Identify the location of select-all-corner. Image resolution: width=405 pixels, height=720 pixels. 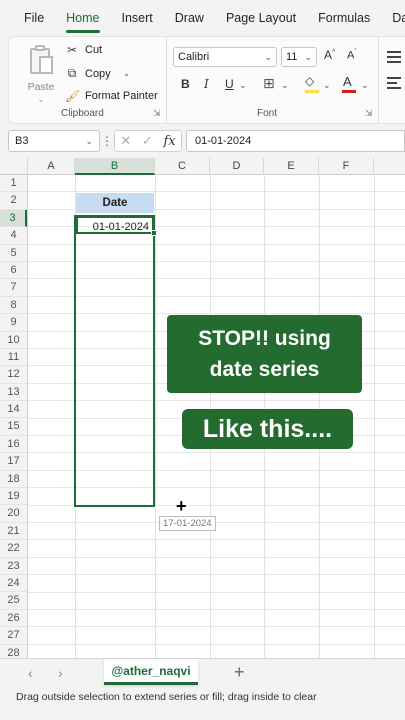
(14, 166).